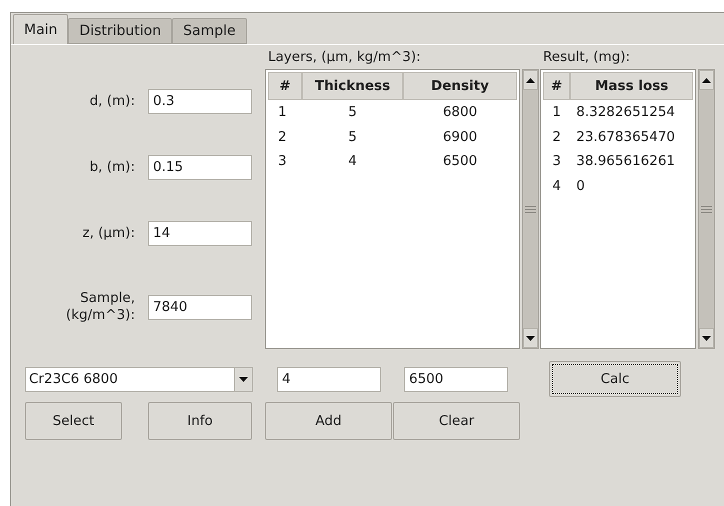 This screenshot has width=724, height=506. Describe the element at coordinates (108, 233) in the screenshot. I see `field-label: z, (µm):` at that location.